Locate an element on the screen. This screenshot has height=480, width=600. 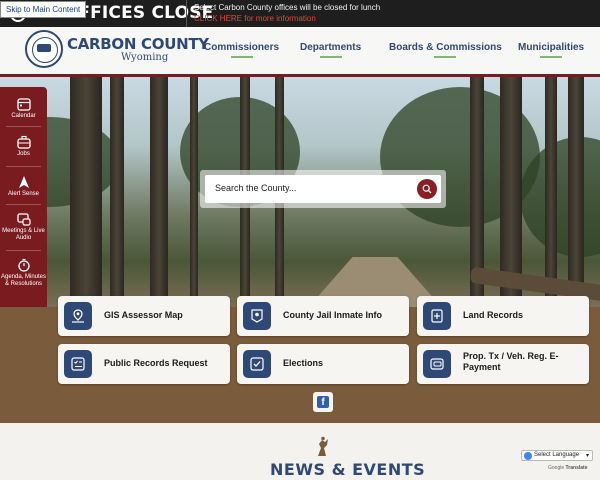
sidebar-item-calendar: Calendar is located at coordinates (23, 108).